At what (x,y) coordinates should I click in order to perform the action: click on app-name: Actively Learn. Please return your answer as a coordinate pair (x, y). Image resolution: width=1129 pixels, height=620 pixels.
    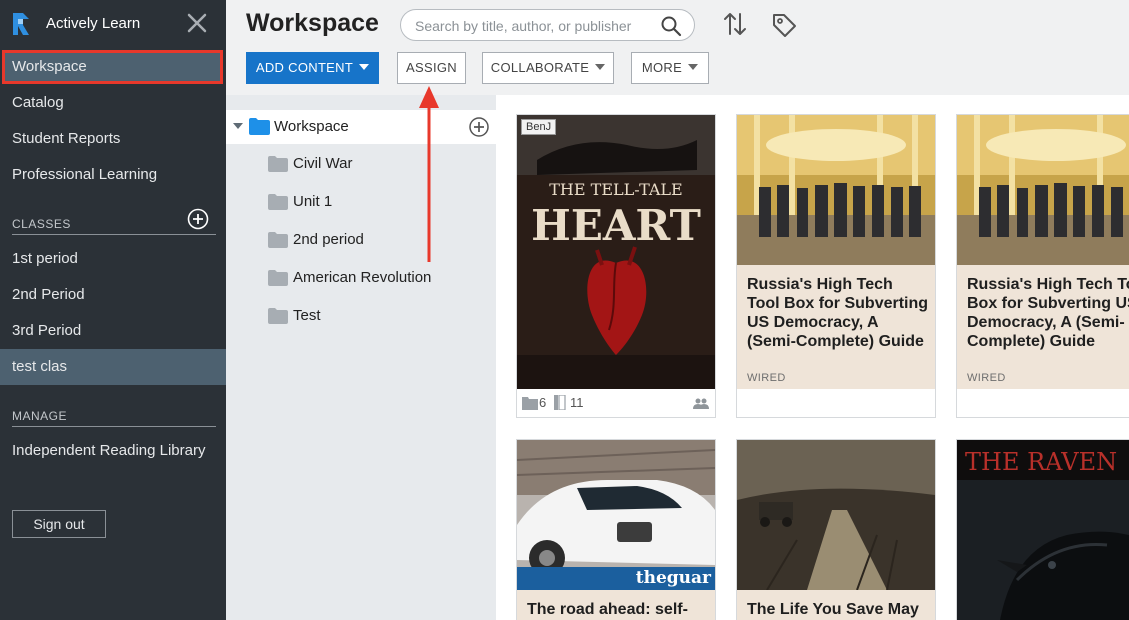
    Looking at the image, I should click on (93, 23).